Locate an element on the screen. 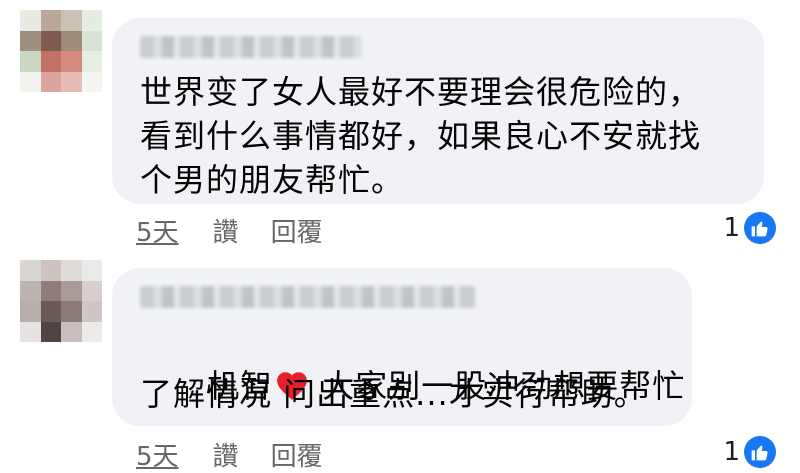  comment-text-line: 了解情况 问出重点...才实行帮助。 is located at coordinates (393, 394).